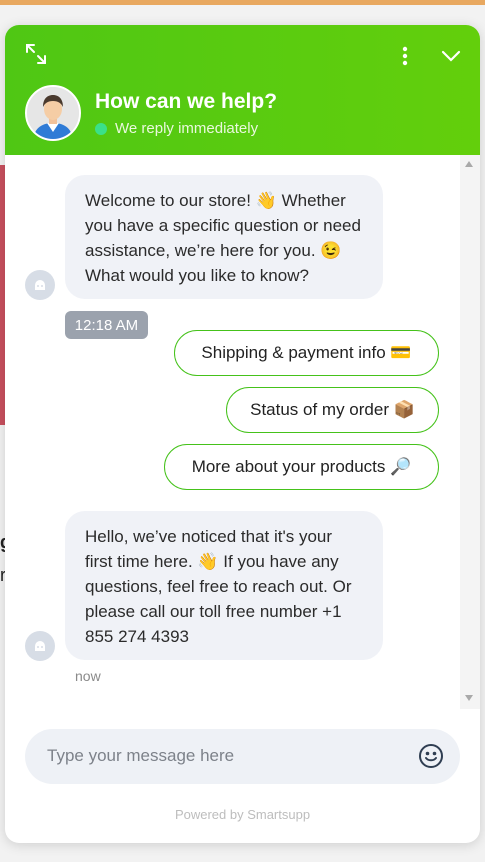  What do you see at coordinates (88, 676) in the screenshot?
I see `message-timestamp: now` at bounding box center [88, 676].